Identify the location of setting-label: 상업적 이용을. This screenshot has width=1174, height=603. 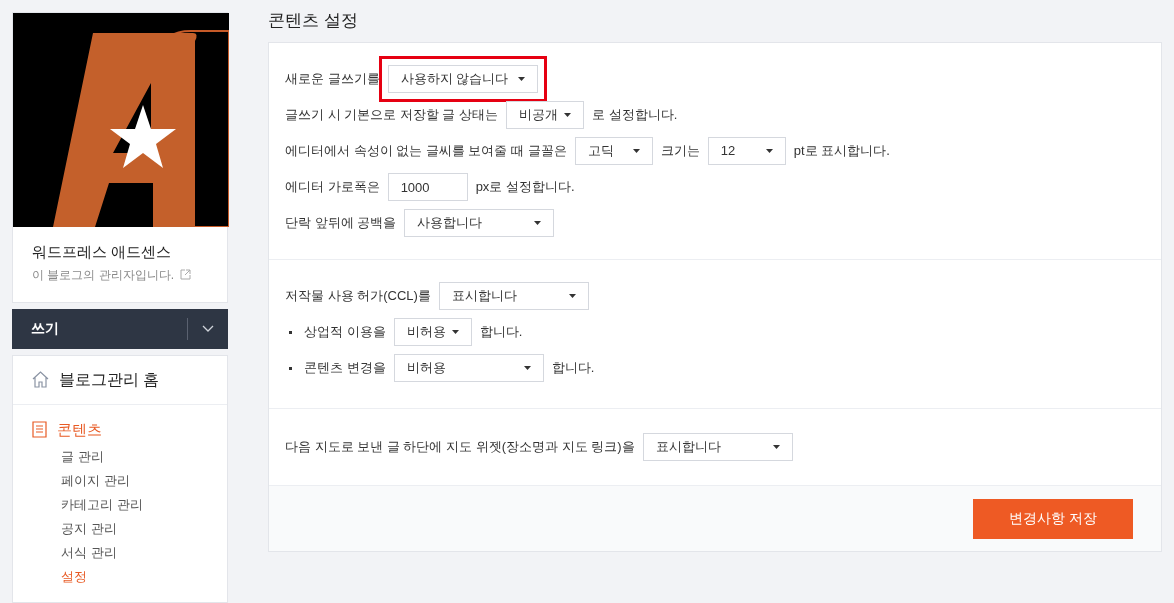
(345, 332).